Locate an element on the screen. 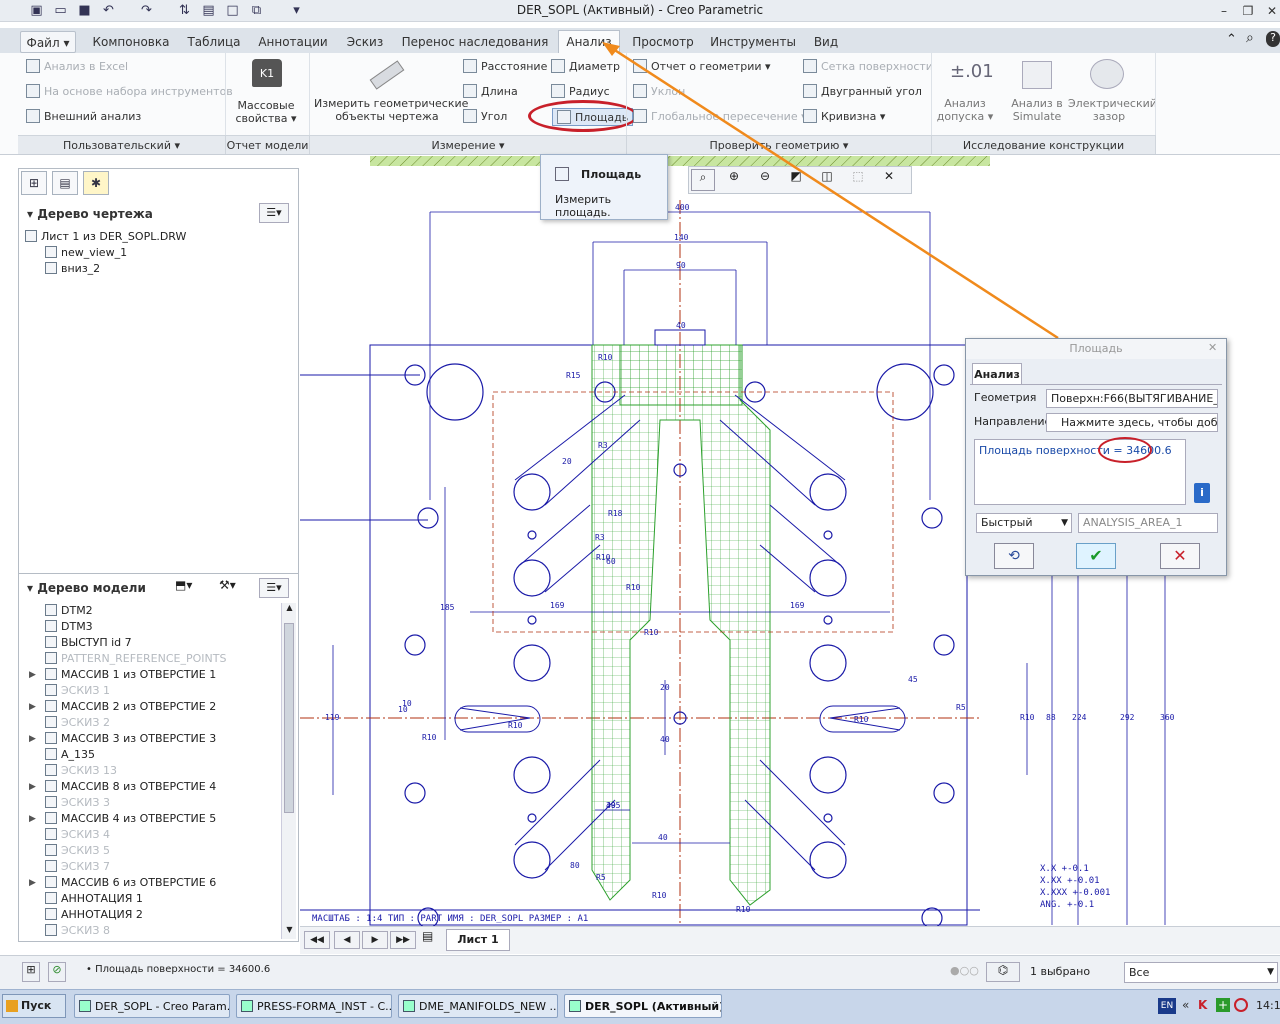 The image size is (1280, 1024). tab-view: Вид is located at coordinates (826, 42).